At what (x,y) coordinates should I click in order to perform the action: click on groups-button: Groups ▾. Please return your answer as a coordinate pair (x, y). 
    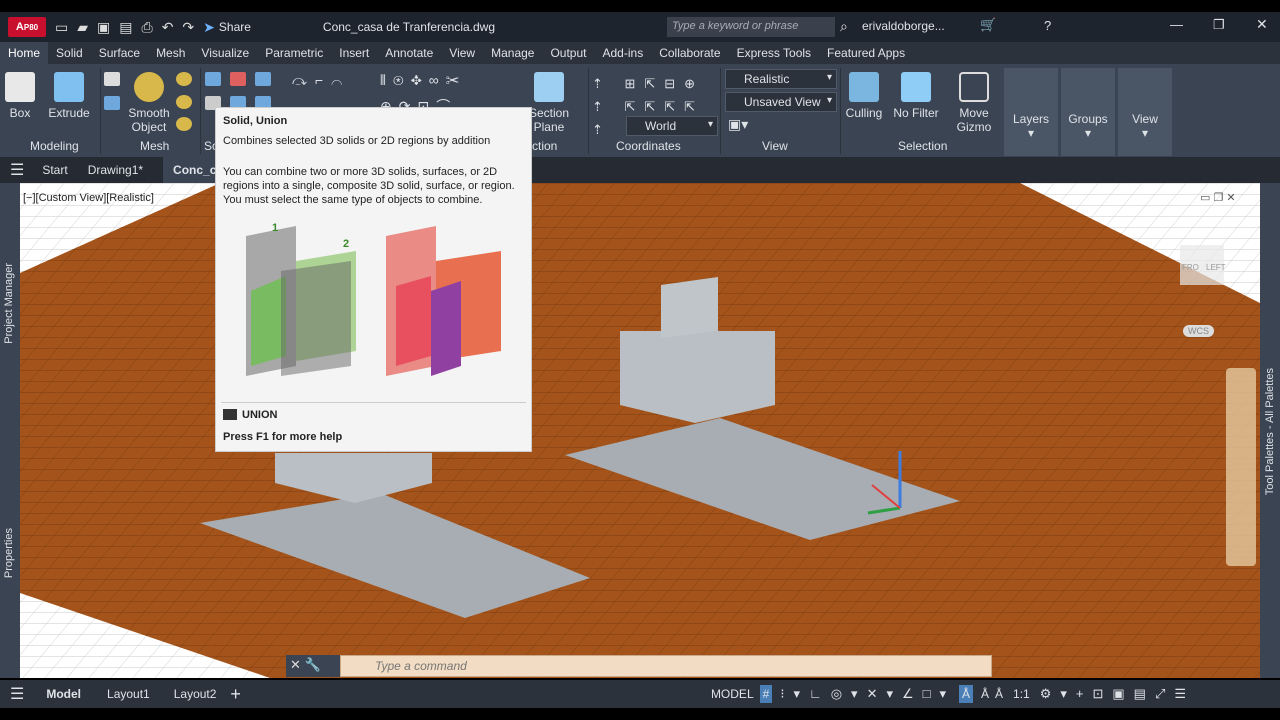
    Looking at the image, I should click on (1088, 112).